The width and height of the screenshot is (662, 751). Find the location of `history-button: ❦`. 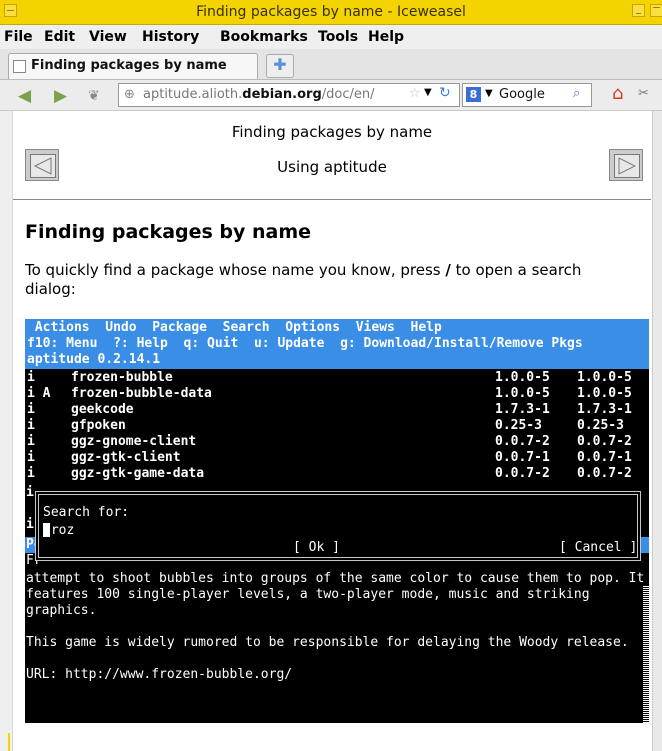

history-button: ❦ is located at coordinates (94, 96).